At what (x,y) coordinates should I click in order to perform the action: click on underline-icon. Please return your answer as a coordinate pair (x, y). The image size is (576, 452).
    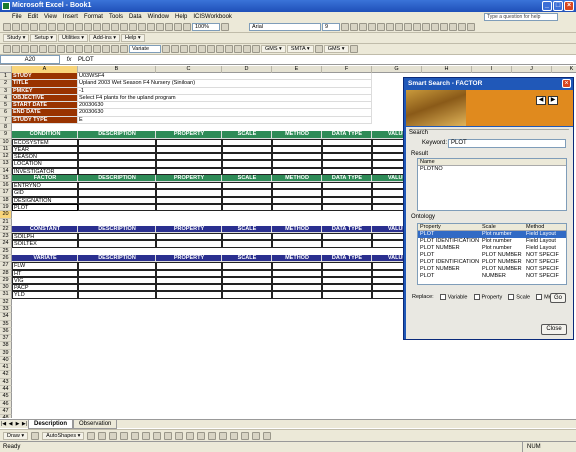
    Looking at the image, I should click on (363, 27).